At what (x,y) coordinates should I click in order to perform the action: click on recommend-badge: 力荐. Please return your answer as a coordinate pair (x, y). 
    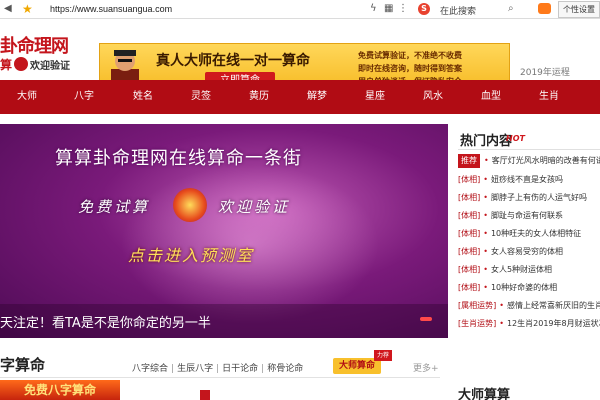
    Looking at the image, I should click on (383, 355).